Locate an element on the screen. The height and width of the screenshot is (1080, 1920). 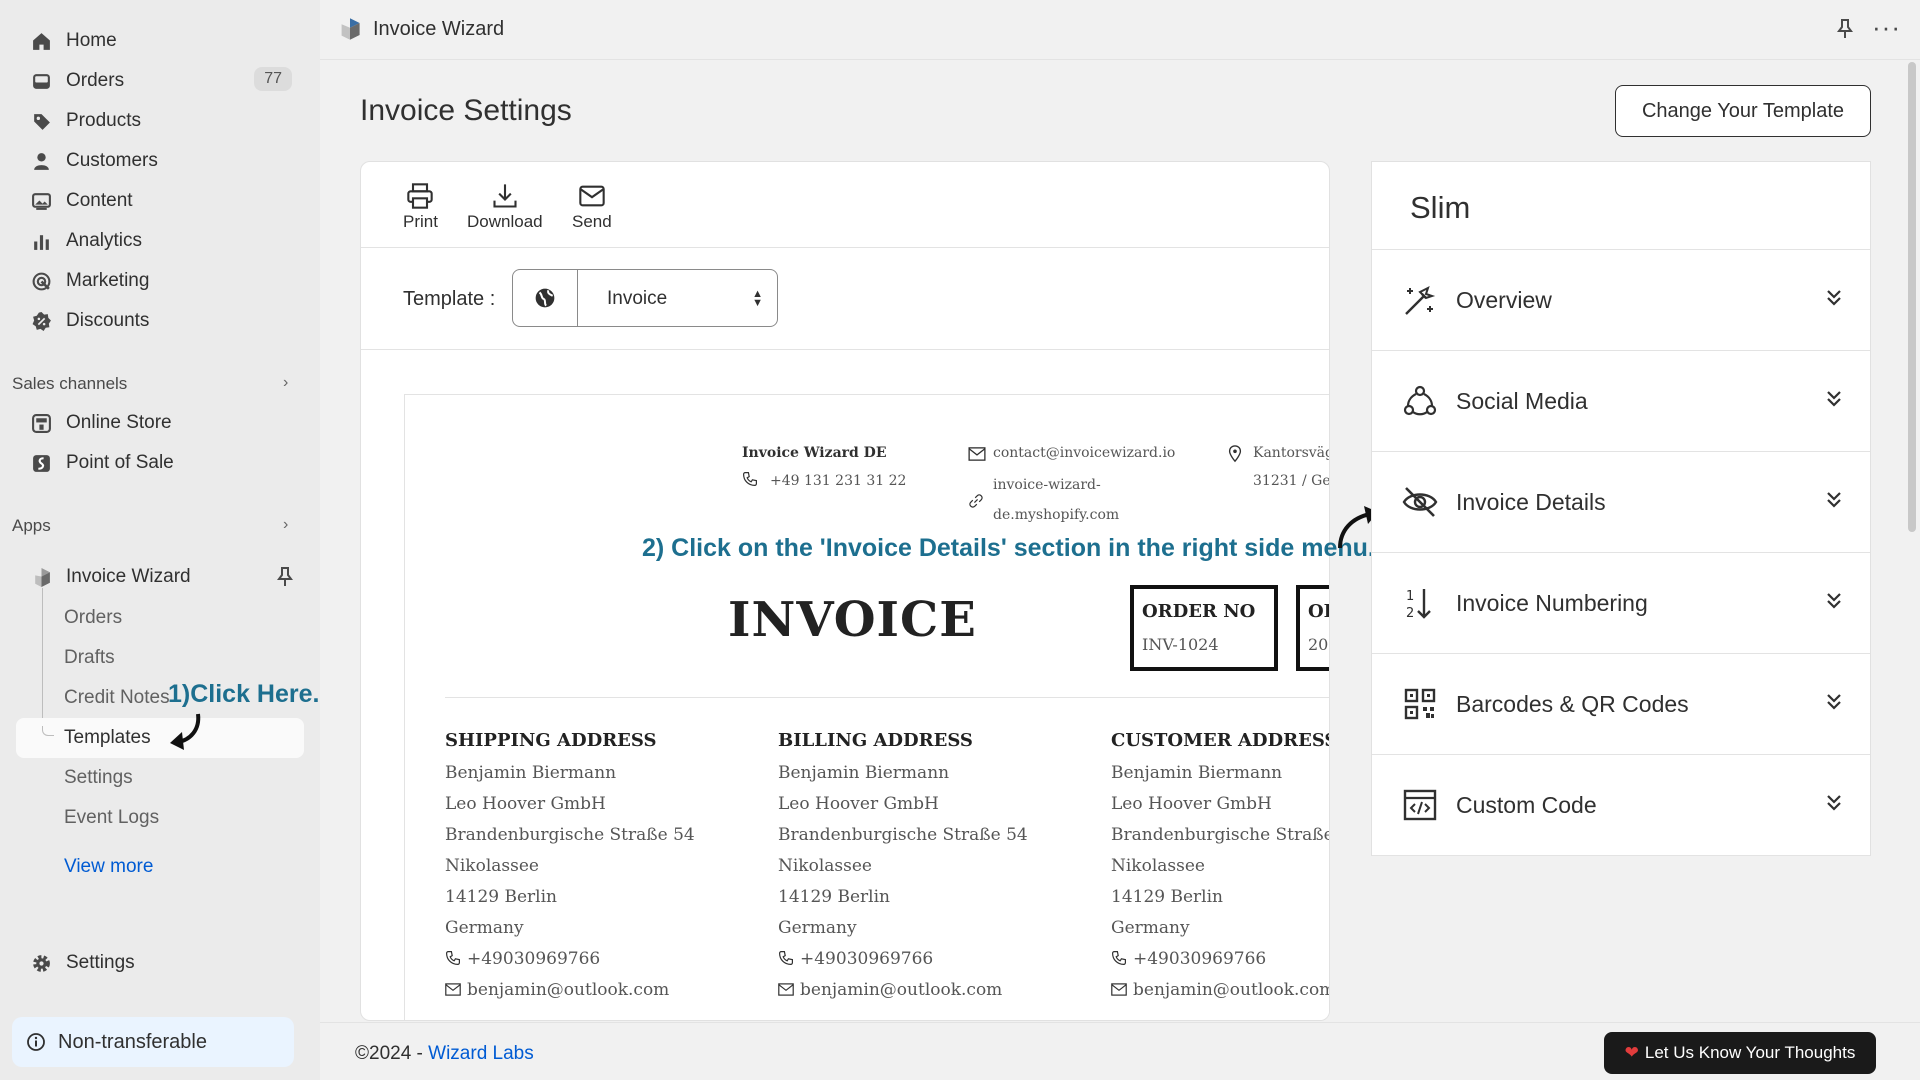
globe-icon is located at coordinates (545, 298).